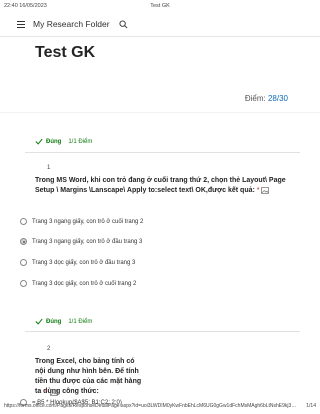 The height and width of the screenshot is (414, 320). What do you see at coordinates (160, 112) in the screenshot?
I see `score-divider` at bounding box center [160, 112].